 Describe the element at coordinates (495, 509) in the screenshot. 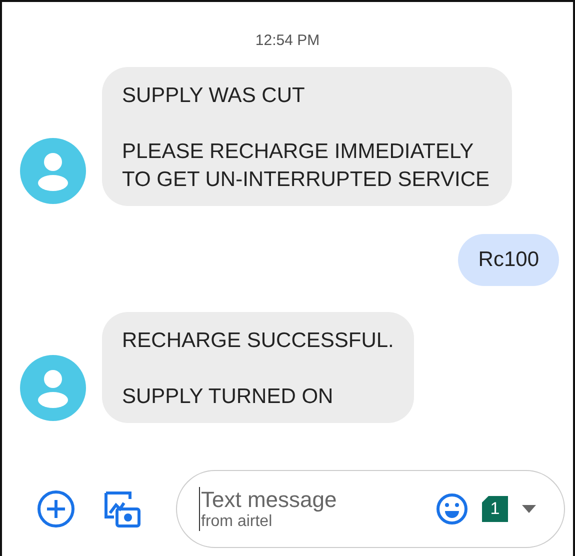

I see `sim-badge: 1` at that location.